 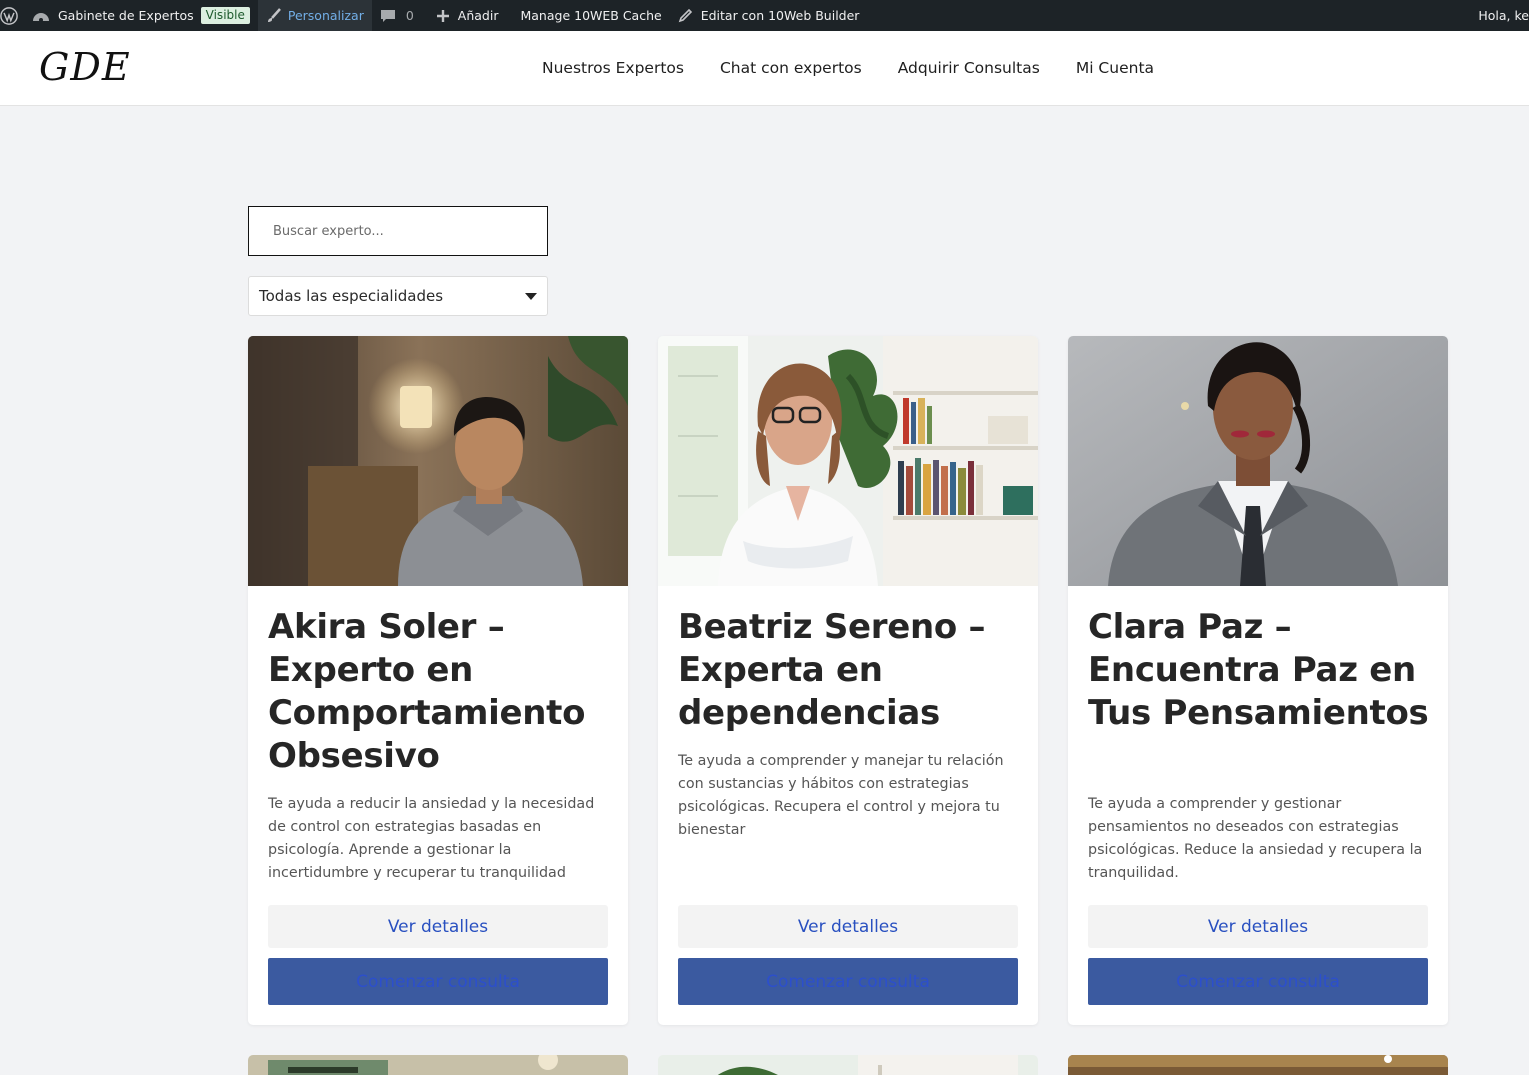 I want to click on nav-item-nuestros-expertos: Nuestros Expertos, so click(x=613, y=68).